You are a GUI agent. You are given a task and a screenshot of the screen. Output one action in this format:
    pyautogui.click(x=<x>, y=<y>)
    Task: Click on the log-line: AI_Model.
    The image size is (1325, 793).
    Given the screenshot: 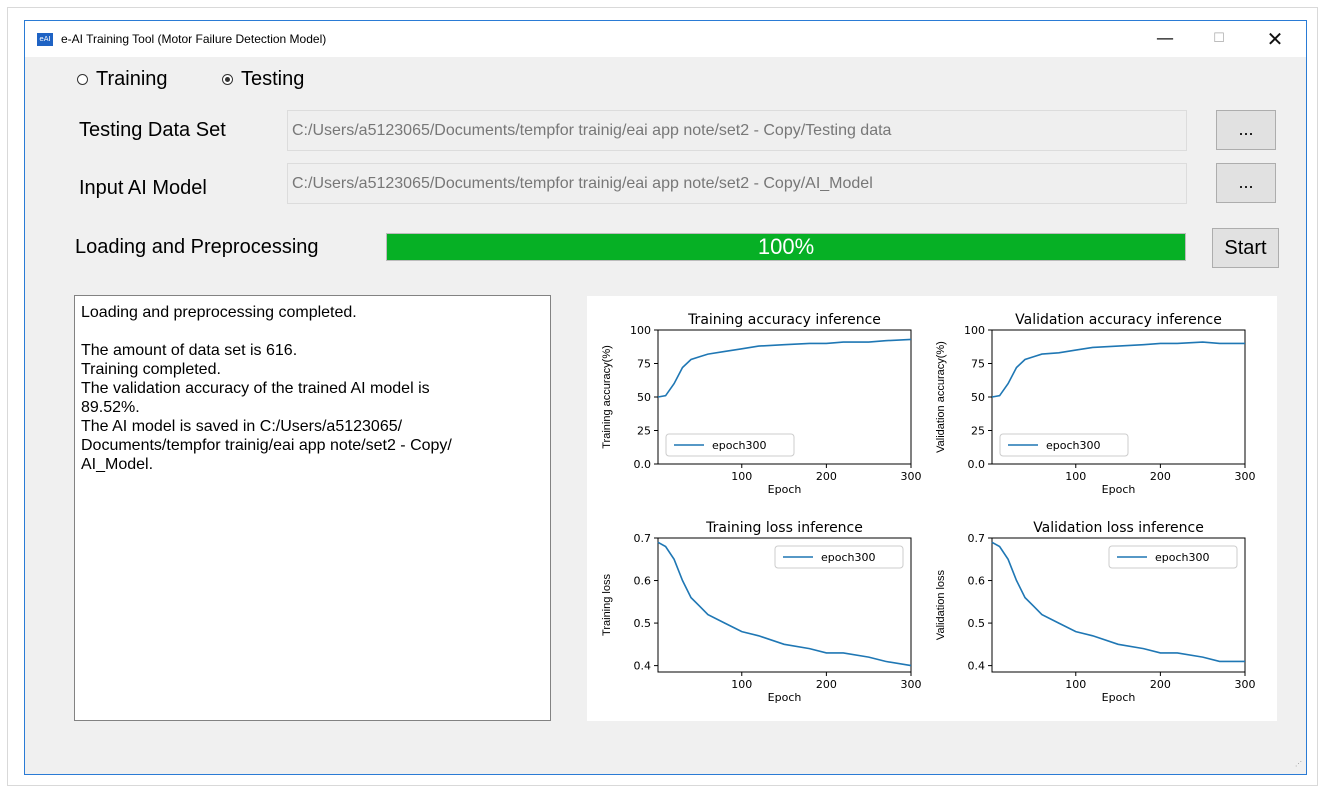 What is the action you would take?
    pyautogui.click(x=117, y=464)
    